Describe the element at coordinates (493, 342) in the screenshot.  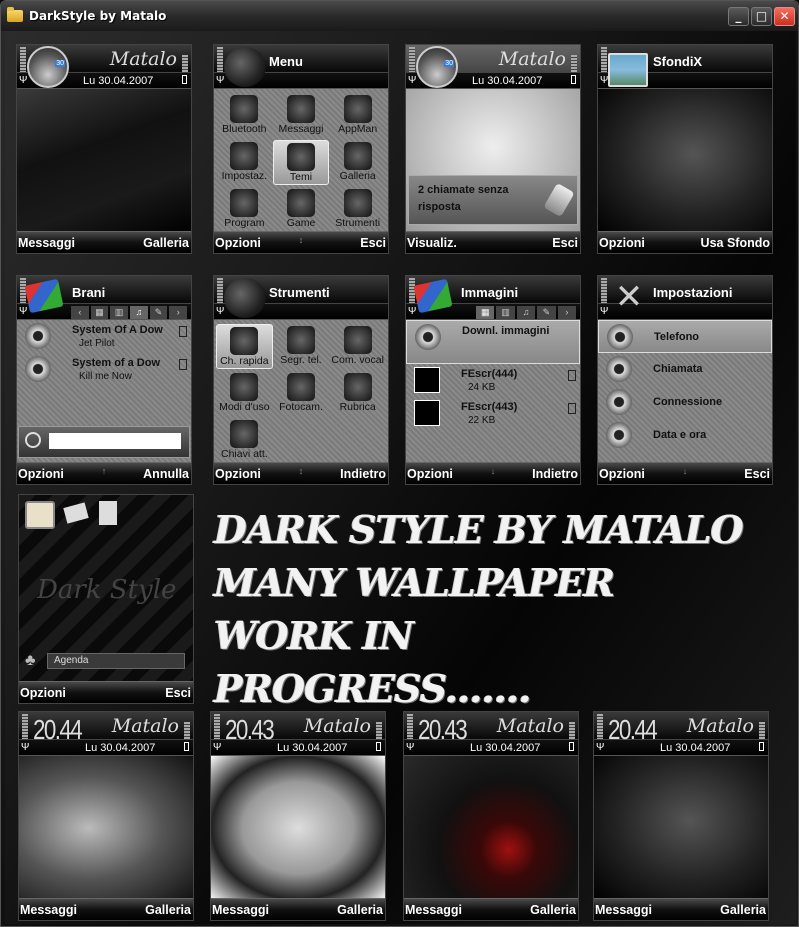
I see `list-item: Downl. immagini` at that location.